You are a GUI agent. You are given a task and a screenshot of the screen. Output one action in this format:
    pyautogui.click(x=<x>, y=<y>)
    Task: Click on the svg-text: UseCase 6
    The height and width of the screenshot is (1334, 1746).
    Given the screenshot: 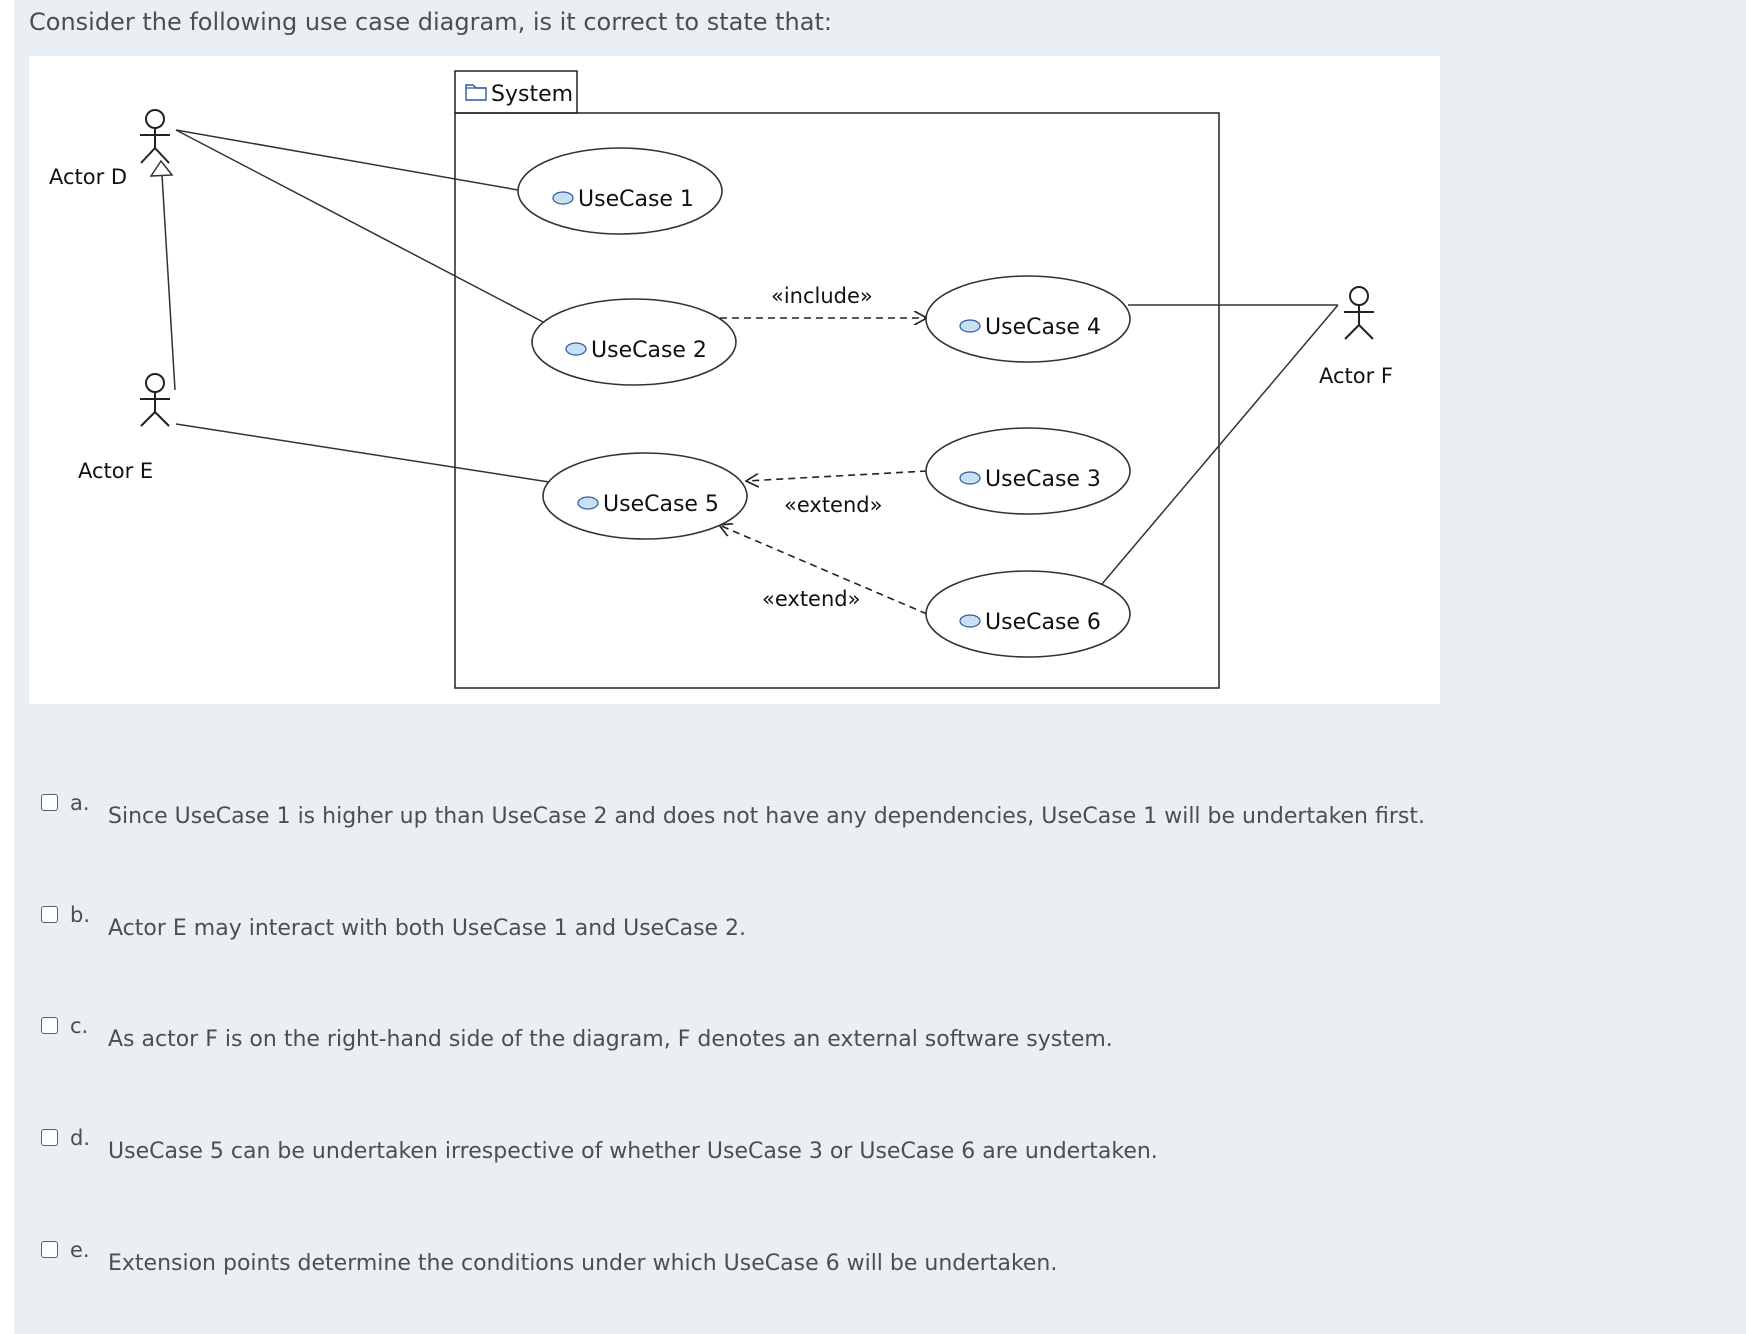 What is the action you would take?
    pyautogui.click(x=1043, y=622)
    